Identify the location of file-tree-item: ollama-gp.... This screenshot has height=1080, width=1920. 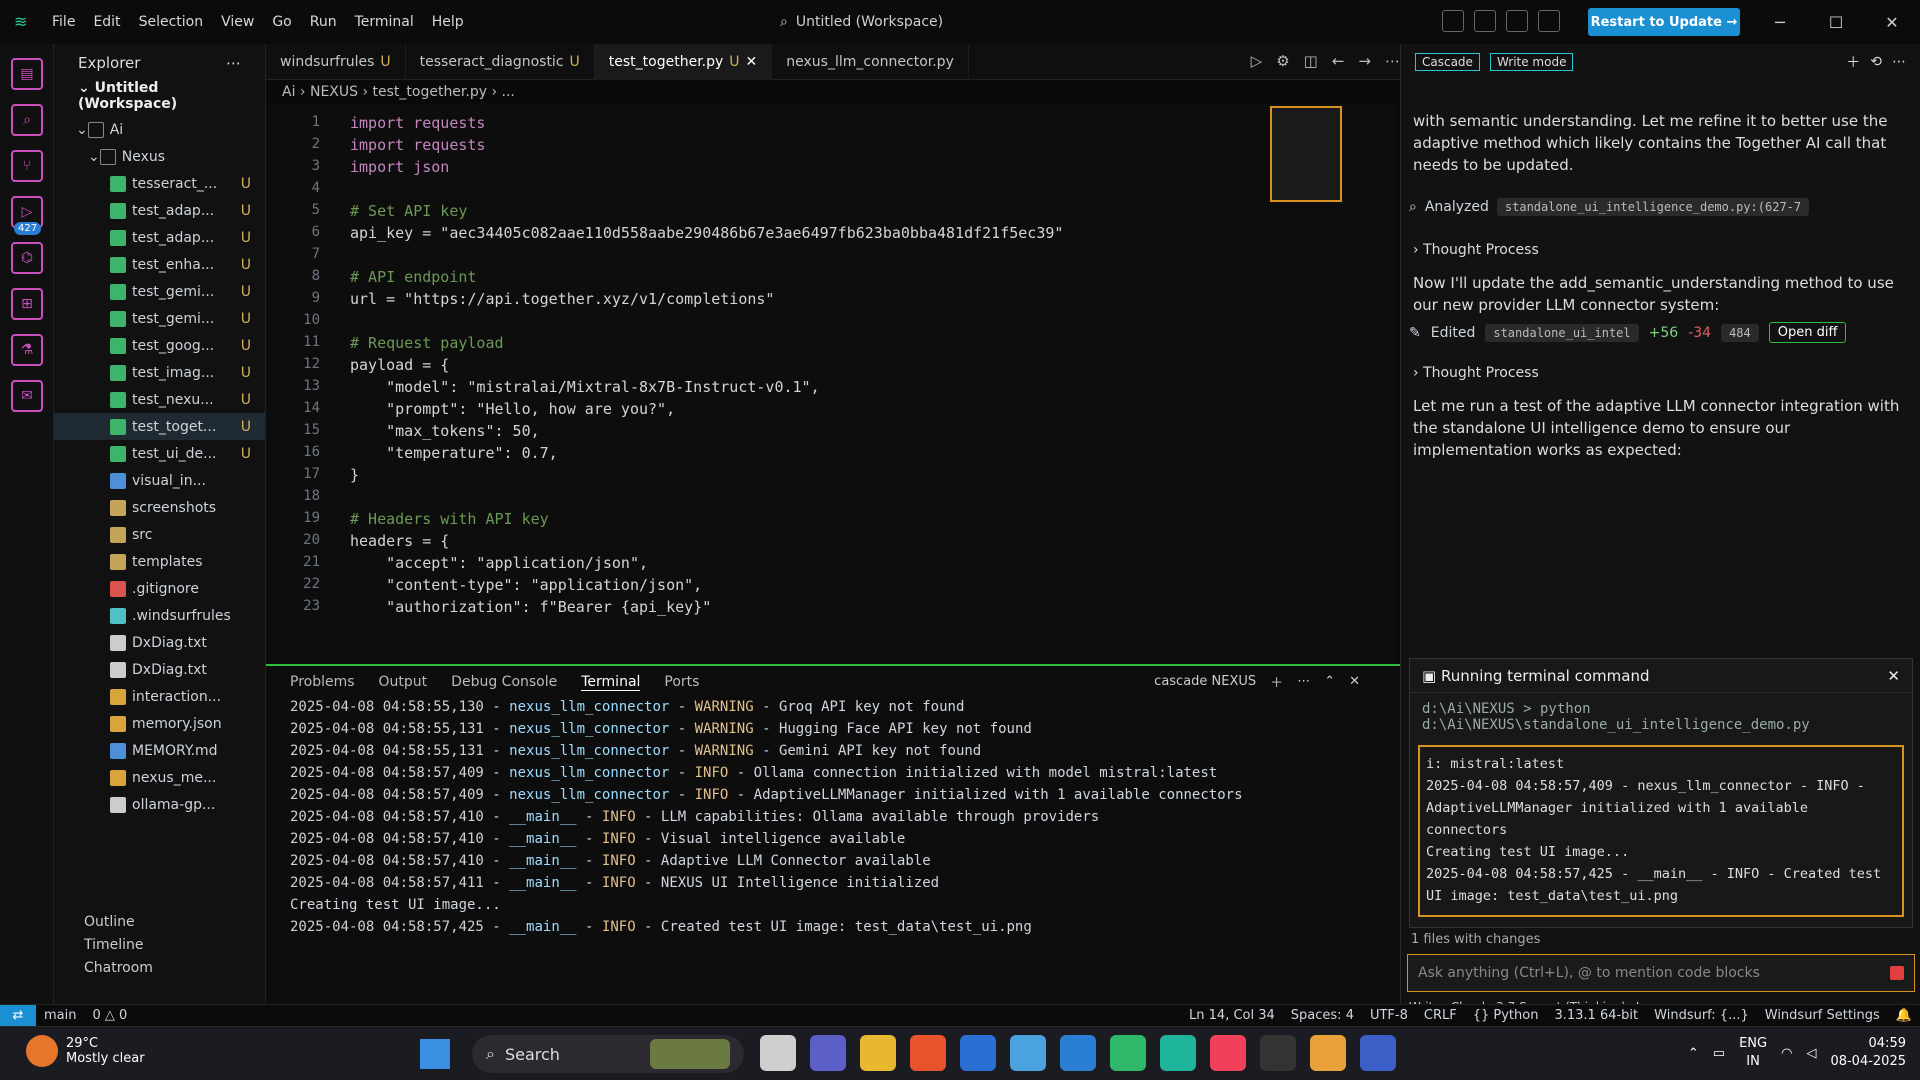
(159, 804).